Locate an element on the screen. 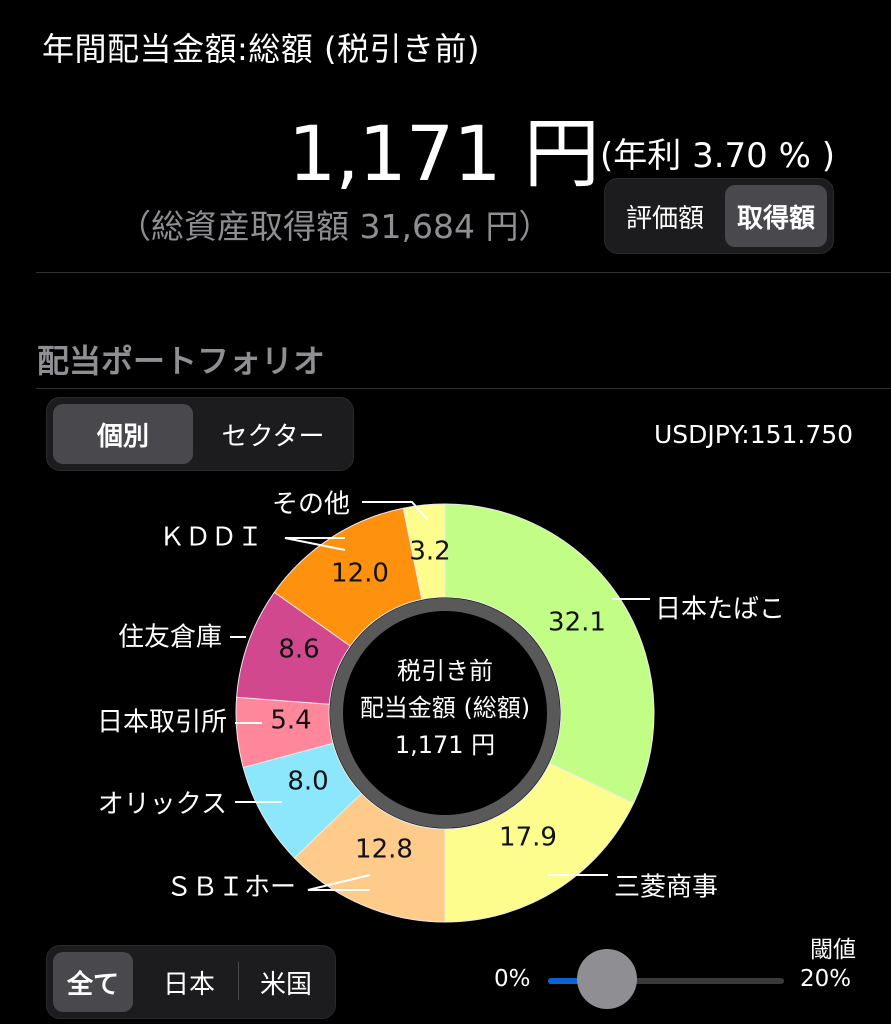 Image resolution: width=891 pixels, height=1024 pixels. slice-name-label: 三菱商事 is located at coordinates (666, 888).